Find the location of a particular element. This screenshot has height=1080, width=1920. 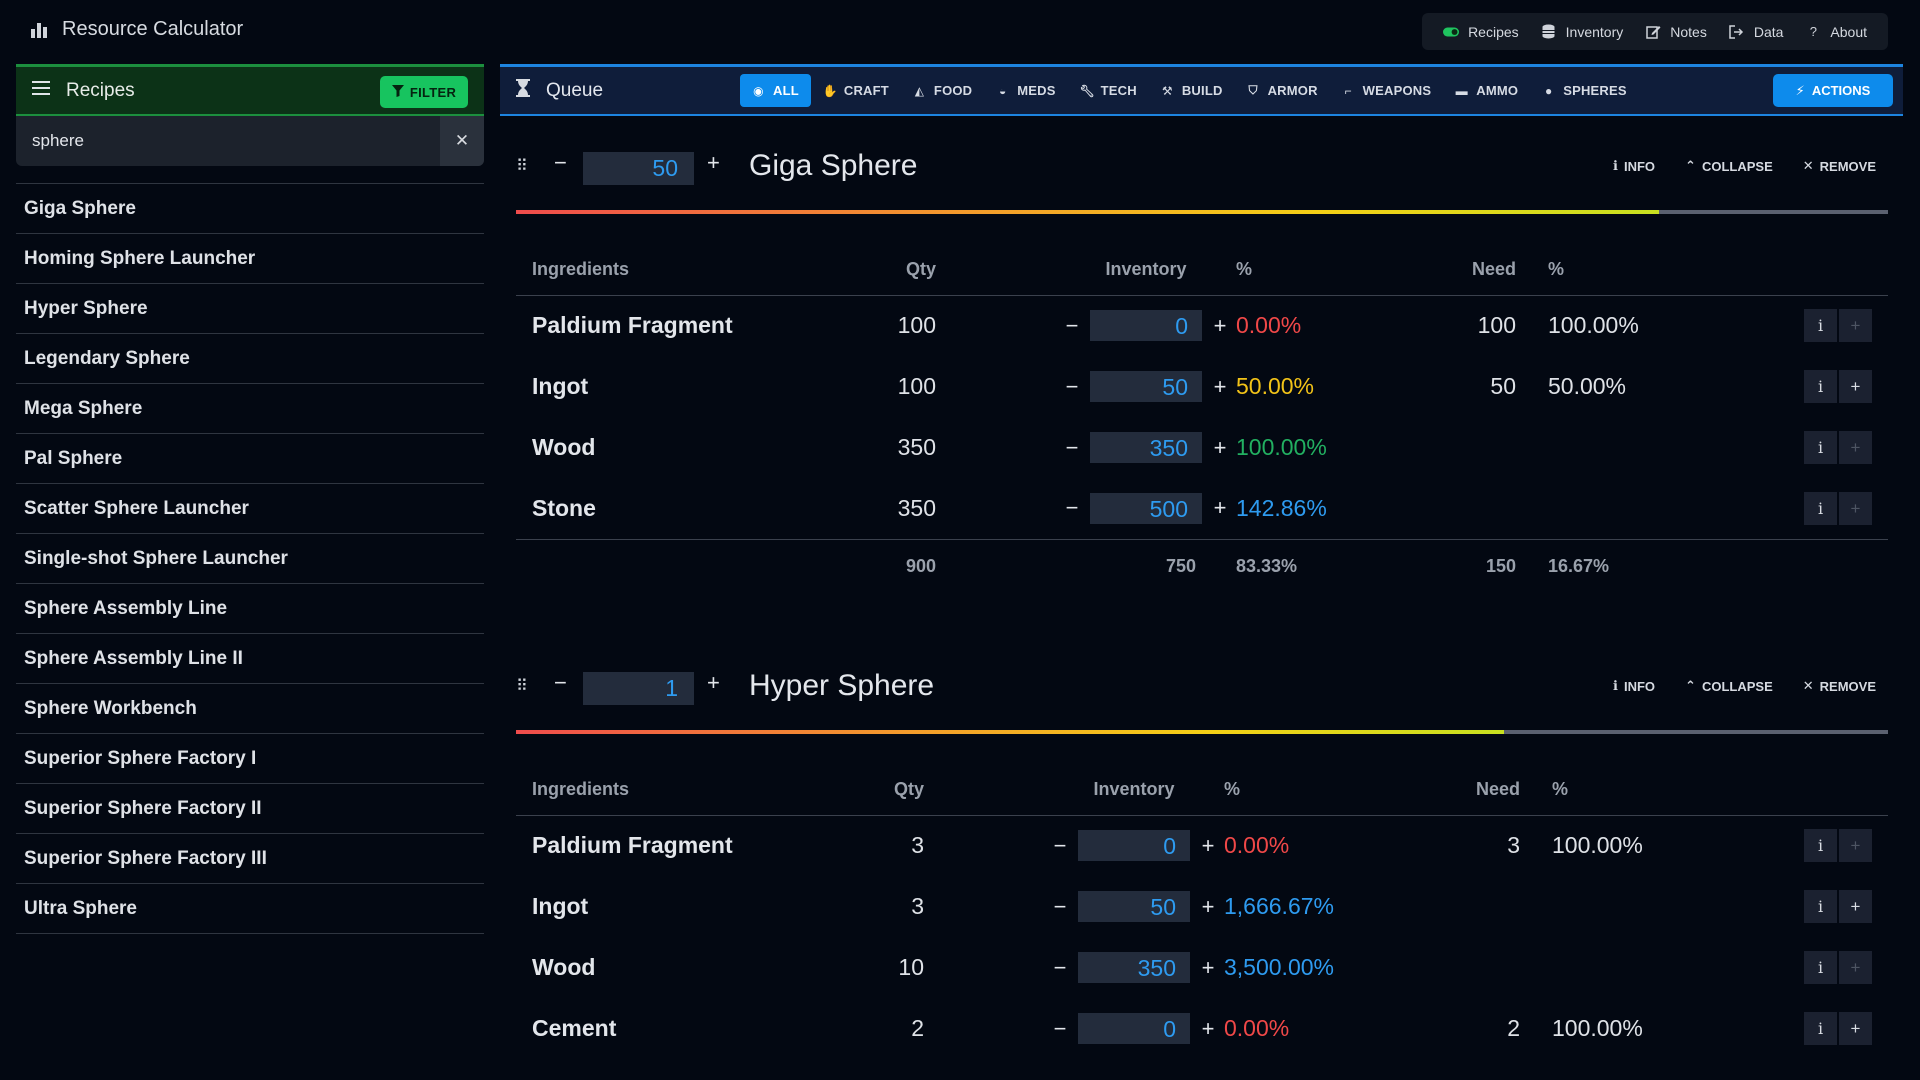

tab-all: ◉ ALL is located at coordinates (775, 90).